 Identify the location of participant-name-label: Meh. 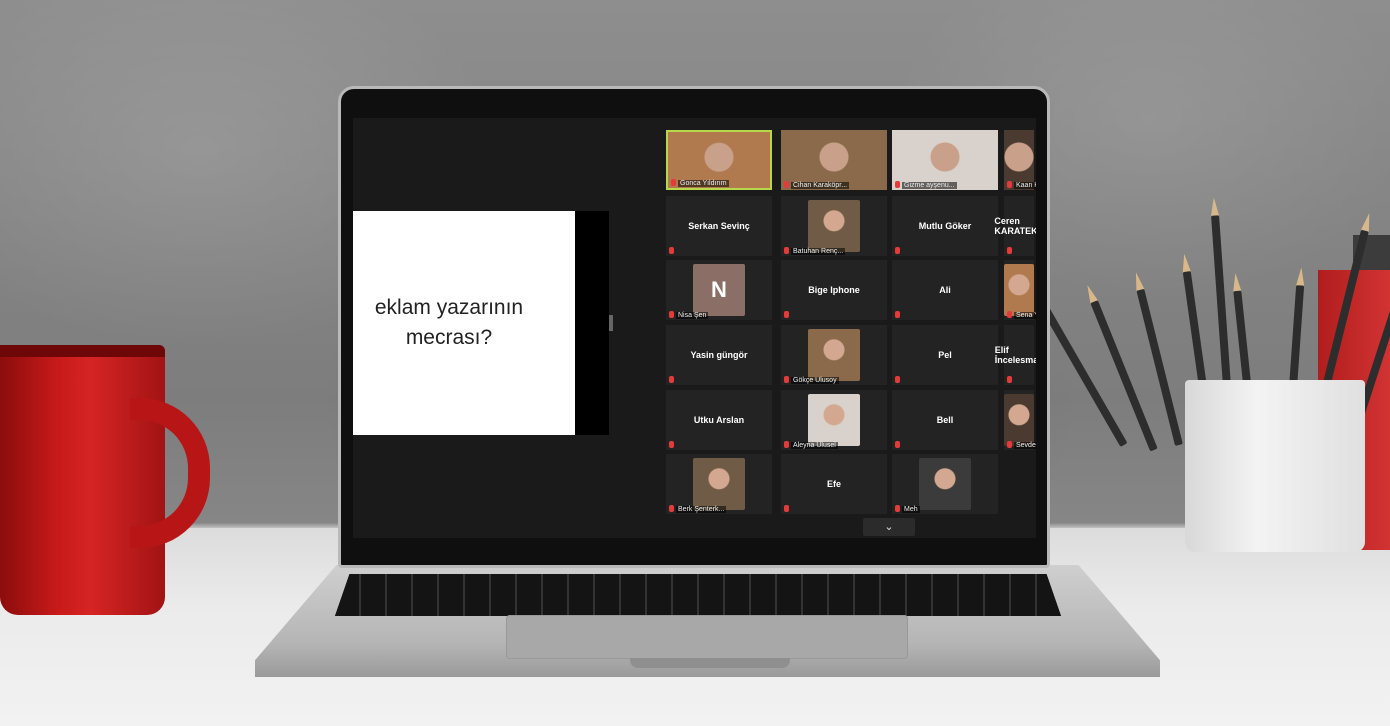
(911, 509).